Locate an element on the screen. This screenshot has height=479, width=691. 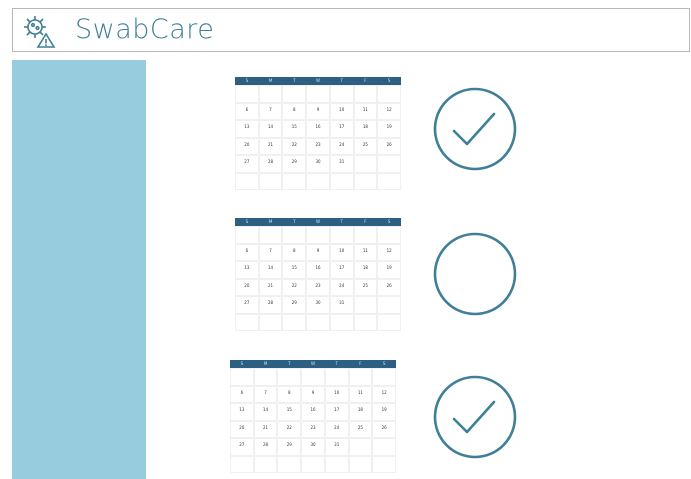
empty-circle-icon is located at coordinates (475, 274).